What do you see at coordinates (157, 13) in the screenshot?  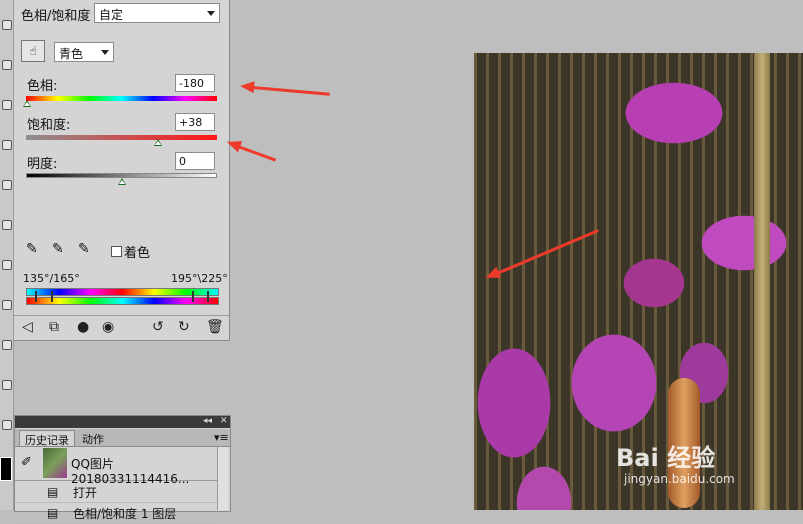 I see `preset-dropdown: 自定` at bounding box center [157, 13].